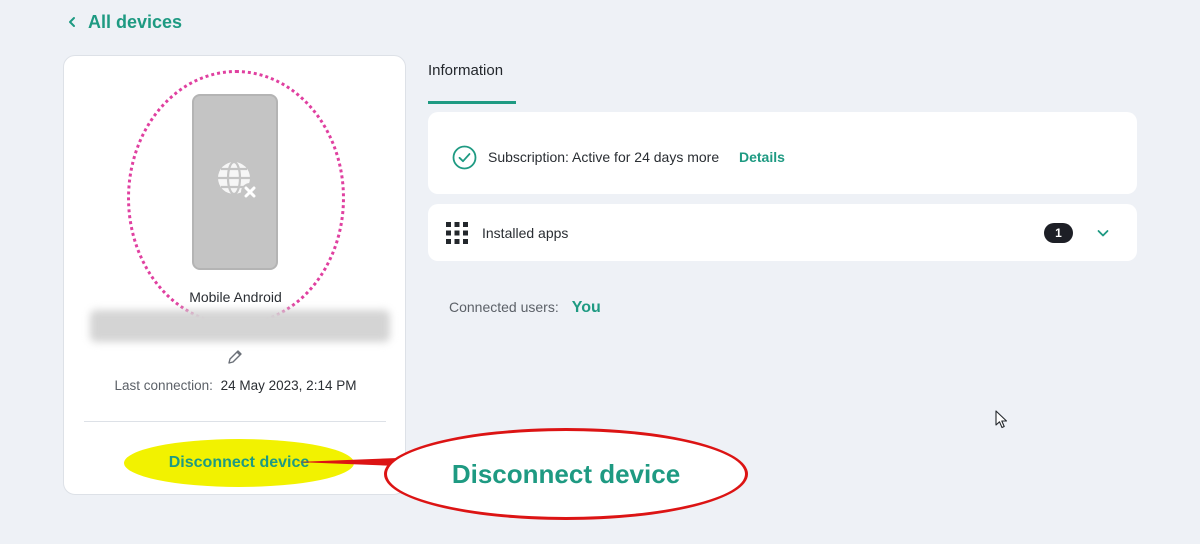 The width and height of the screenshot is (1200, 544). I want to click on back-link-label: All devices, so click(135, 21).